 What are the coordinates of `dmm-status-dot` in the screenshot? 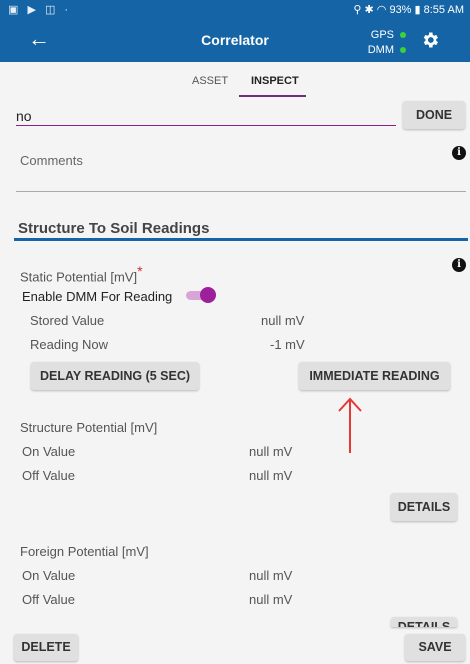 It's located at (403, 50).